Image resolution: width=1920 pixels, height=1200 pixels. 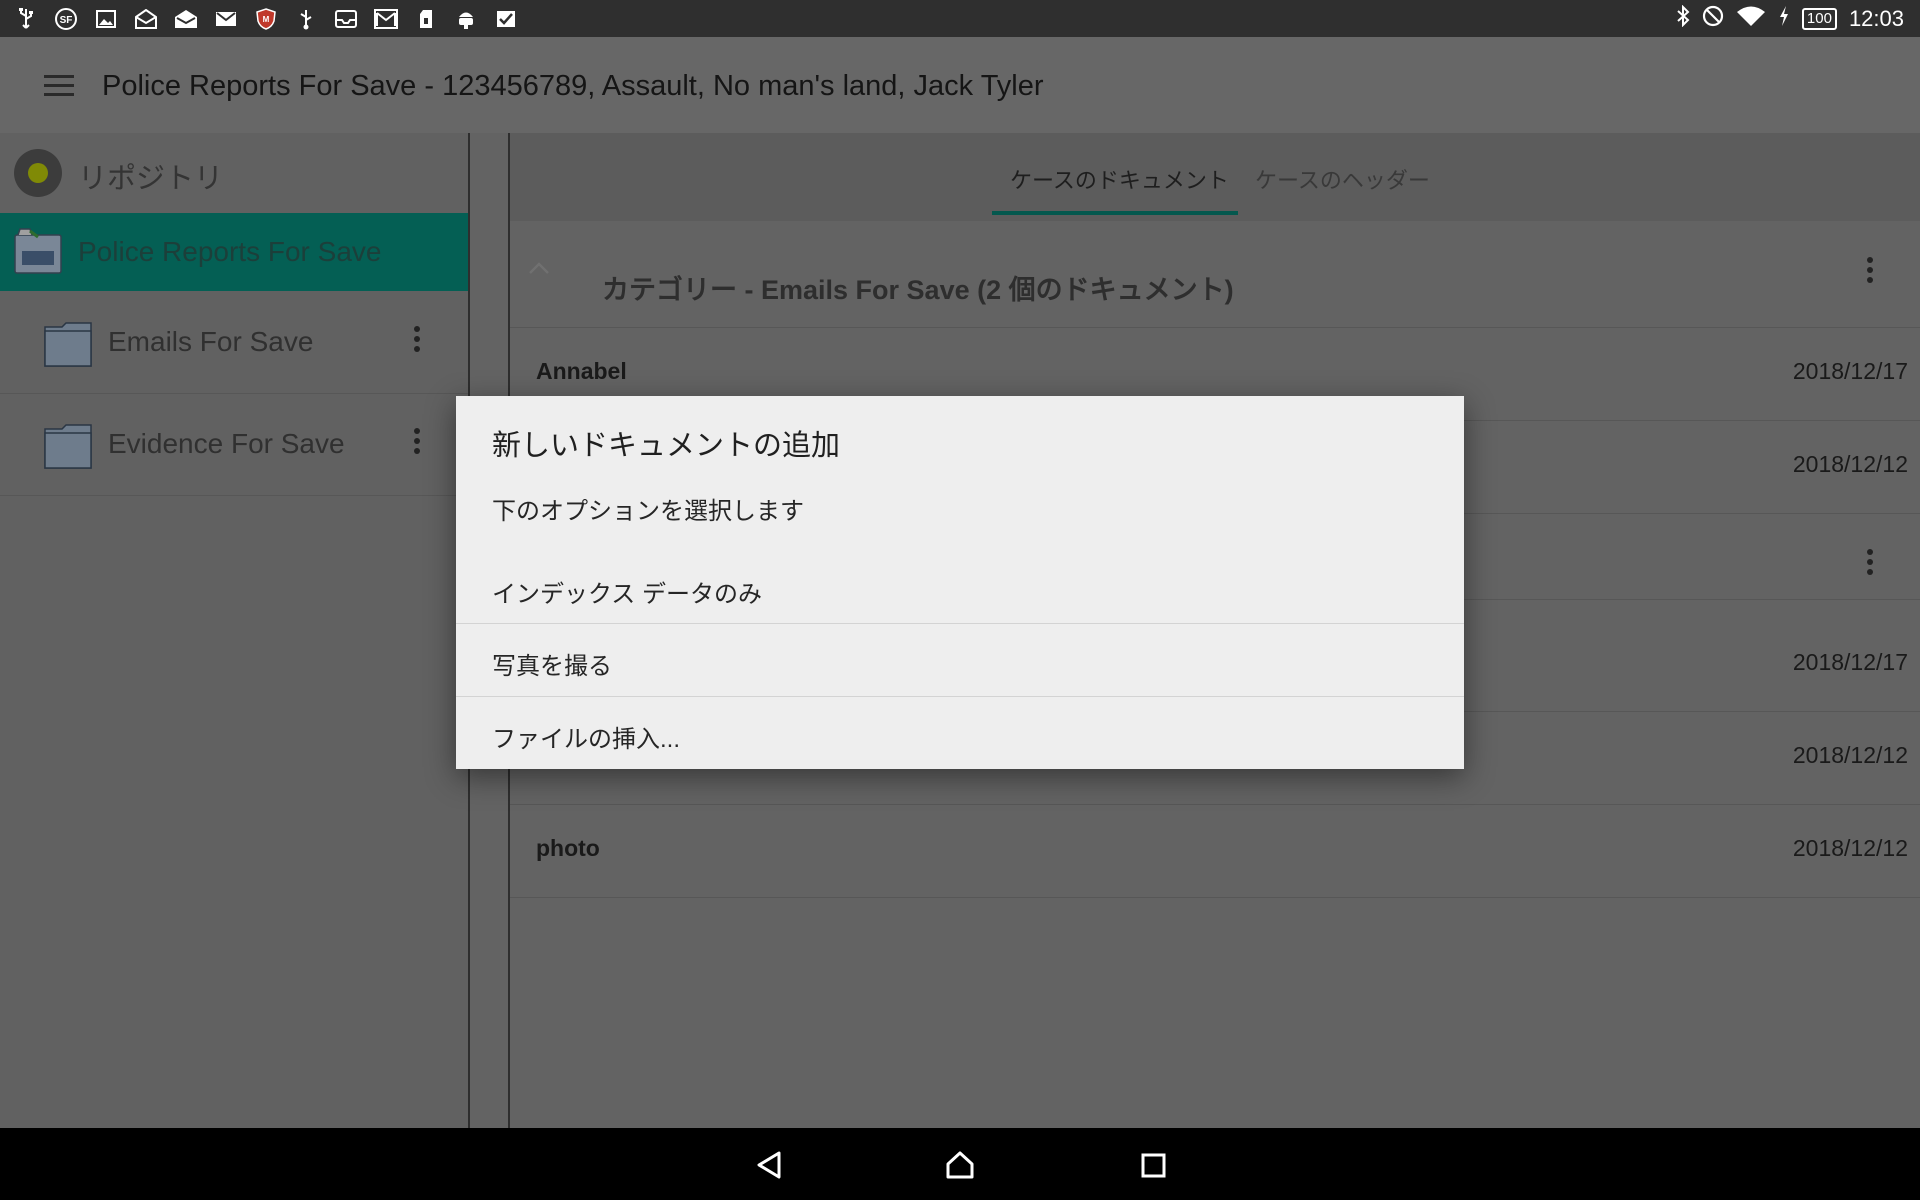 What do you see at coordinates (769, 1165) in the screenshot?
I see `back-icon` at bounding box center [769, 1165].